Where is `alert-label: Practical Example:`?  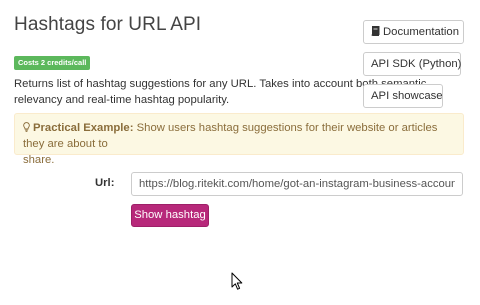
alert-label: Practical Example: is located at coordinates (83, 128).